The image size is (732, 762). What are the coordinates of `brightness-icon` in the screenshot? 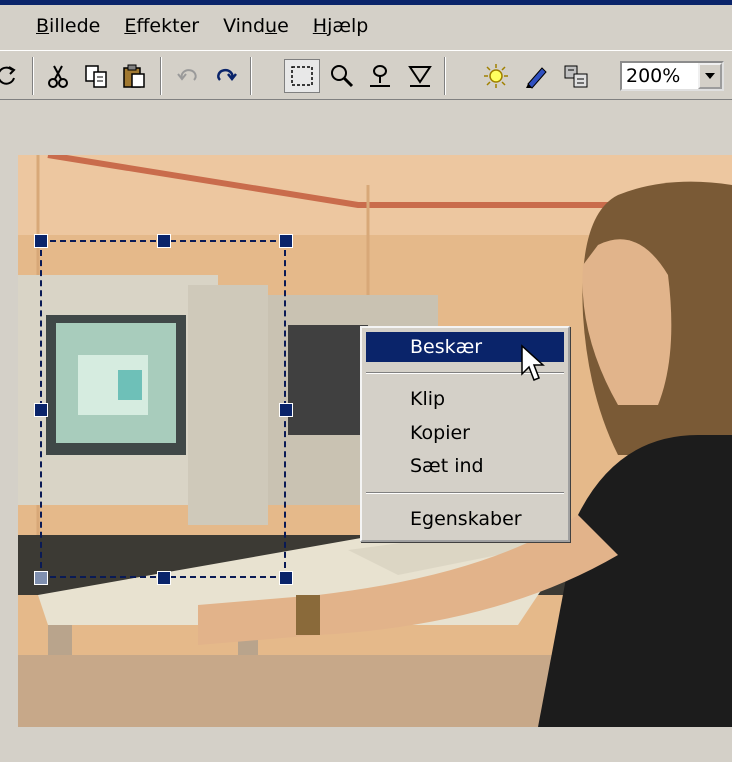 It's located at (496, 76).